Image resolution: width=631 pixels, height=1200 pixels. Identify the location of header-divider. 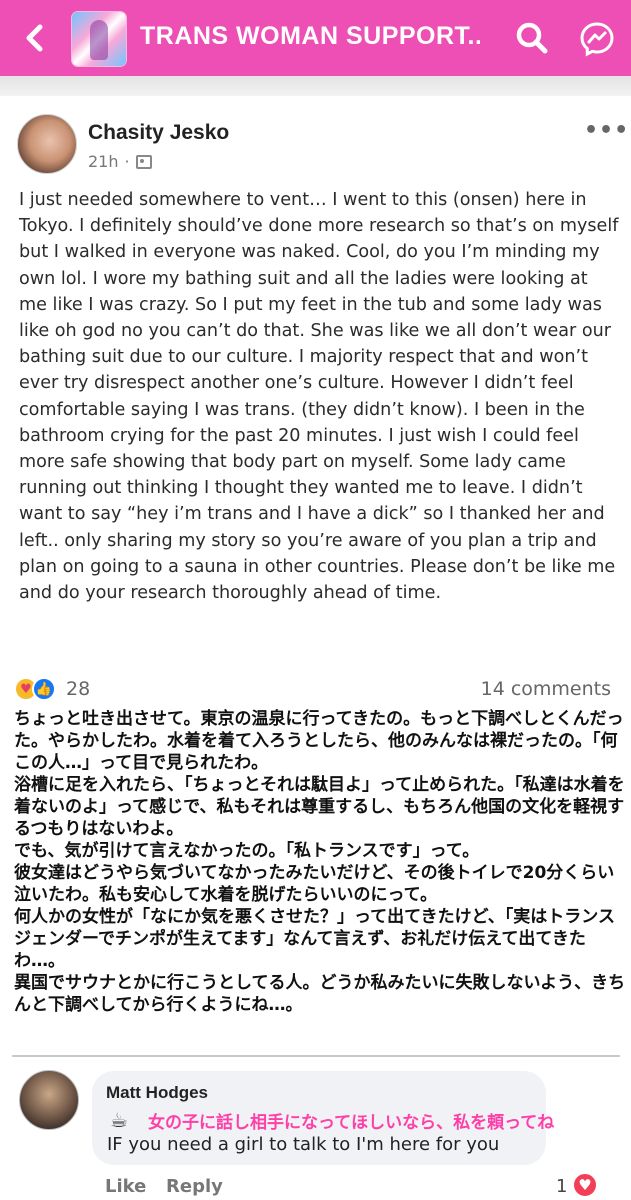
(315, 86).